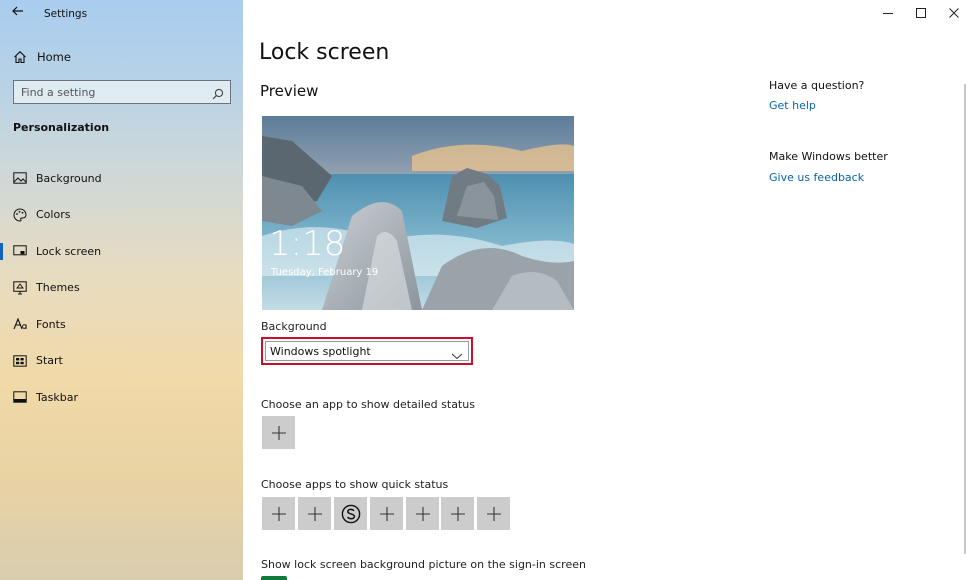 This screenshot has width=970, height=580. Describe the element at coordinates (69, 251) in the screenshot. I see `sidebar-item-label: Lock screen` at that location.